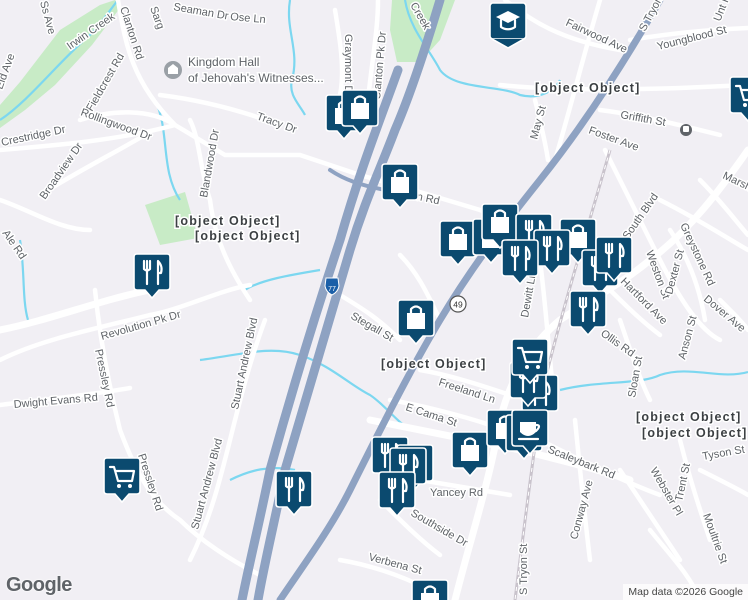 Image resolution: width=748 pixels, height=600 pixels. Describe the element at coordinates (613, 139) in the screenshot. I see `street-label: Foster Ave` at that location.